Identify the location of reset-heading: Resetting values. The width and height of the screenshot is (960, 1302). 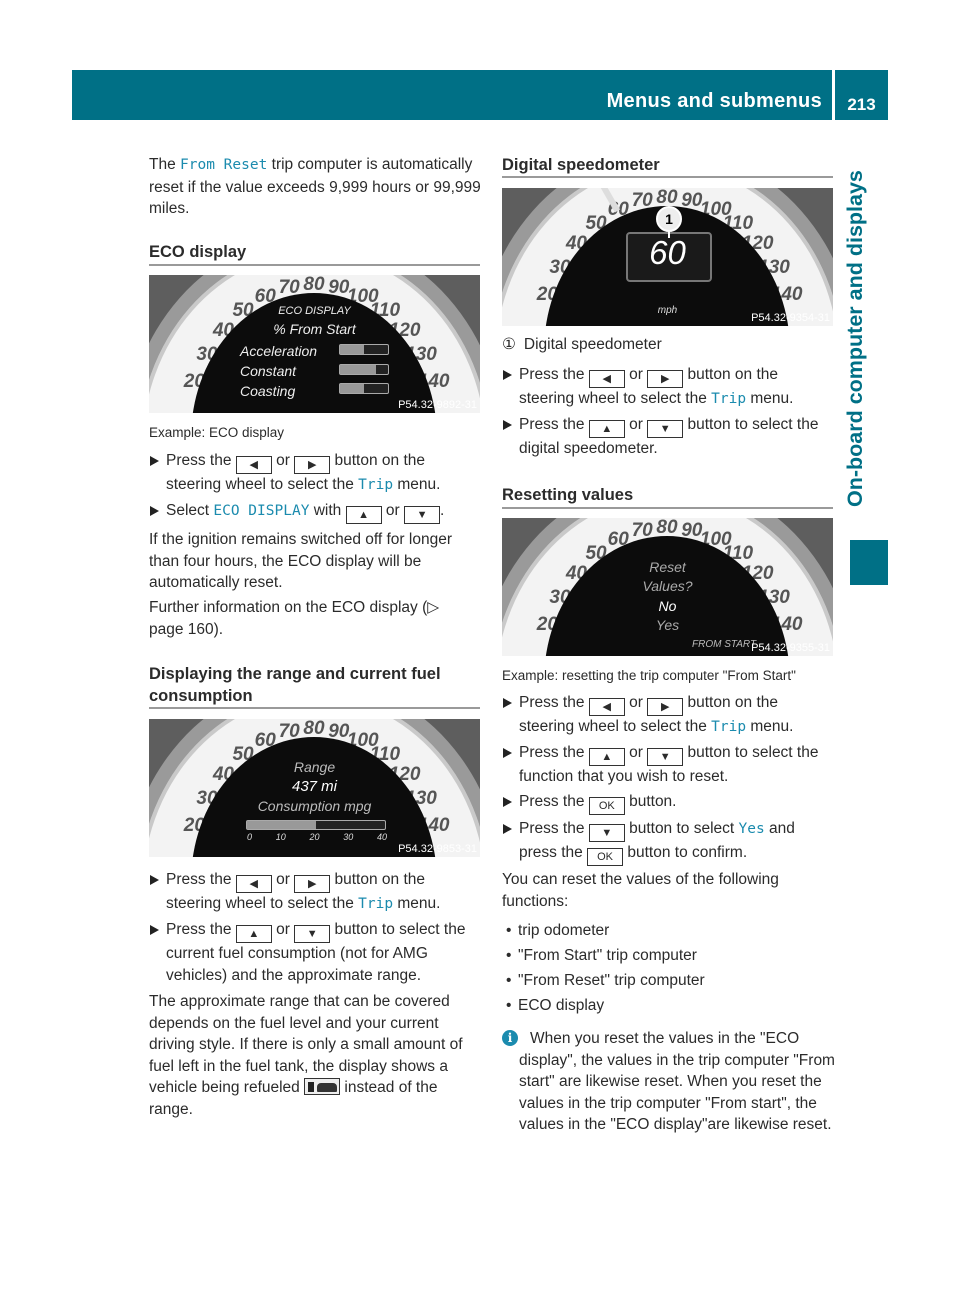
(568, 495).